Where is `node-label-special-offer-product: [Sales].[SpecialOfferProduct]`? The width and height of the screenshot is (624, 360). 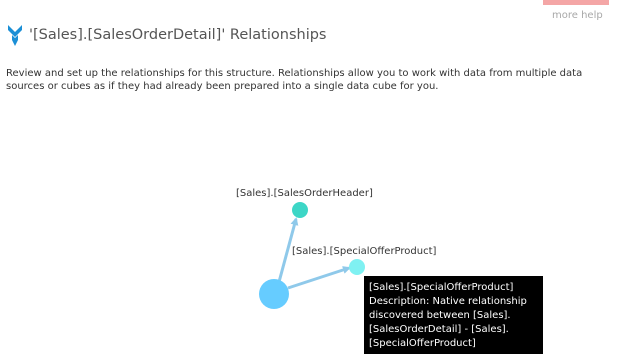
node-label-special-offer-product: [Sales].[SpecialOfferProduct] is located at coordinates (364, 251).